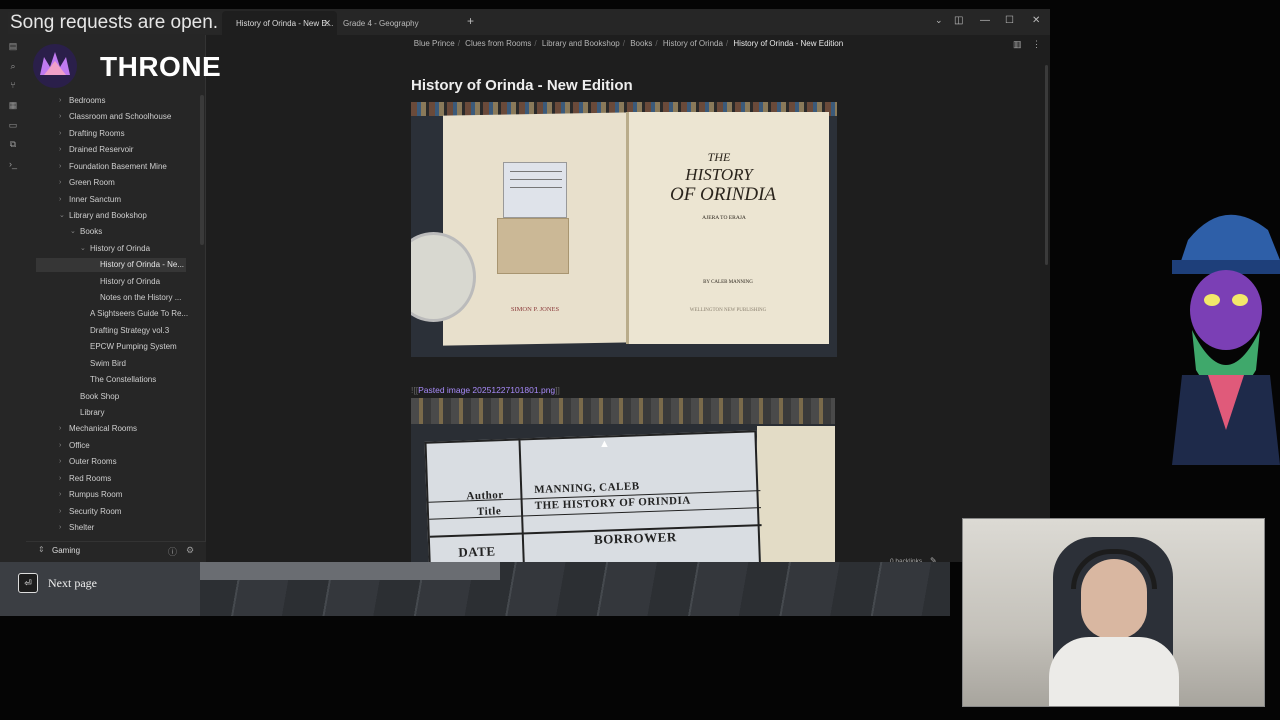 Image resolution: width=1280 pixels, height=720 pixels. Describe the element at coordinates (581, 43) in the screenshot. I see `breadcrumb-item: Library and Bookshop` at that location.